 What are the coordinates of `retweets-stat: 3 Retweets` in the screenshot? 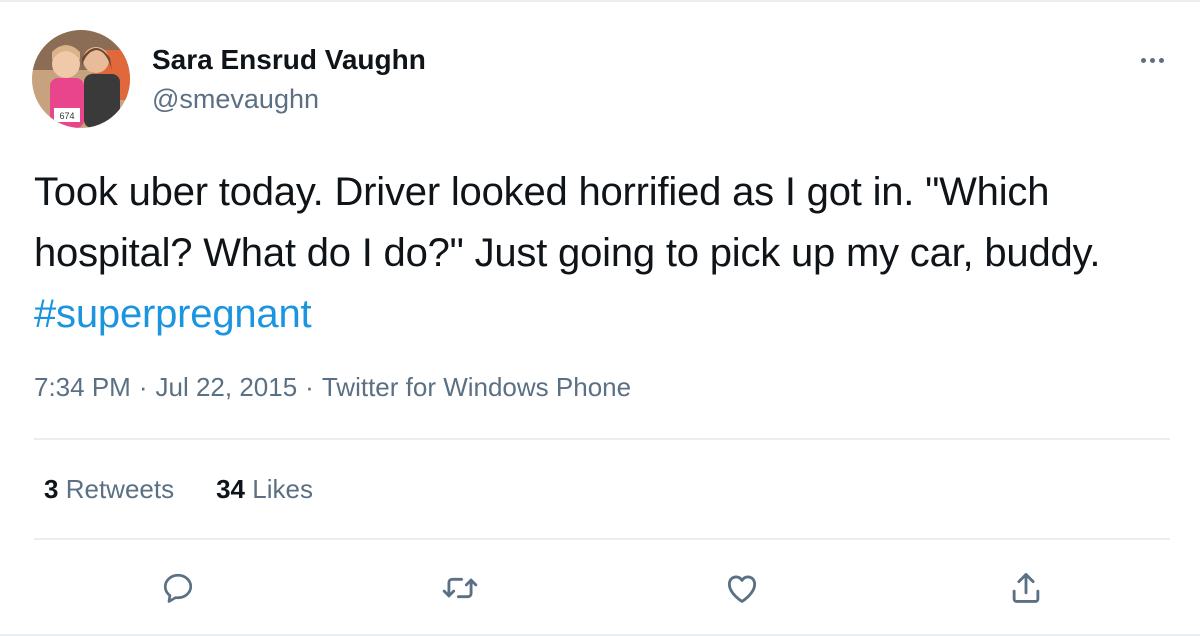 It's located at (109, 489).